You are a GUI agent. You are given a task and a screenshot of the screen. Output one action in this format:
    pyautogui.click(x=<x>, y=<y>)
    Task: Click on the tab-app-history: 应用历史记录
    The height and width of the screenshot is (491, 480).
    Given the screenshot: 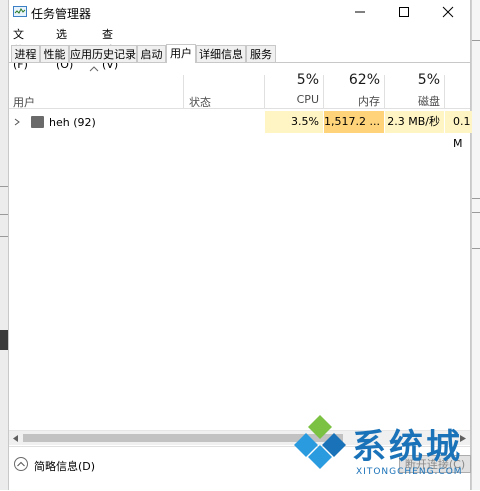 What is the action you would take?
    pyautogui.click(x=103, y=53)
    